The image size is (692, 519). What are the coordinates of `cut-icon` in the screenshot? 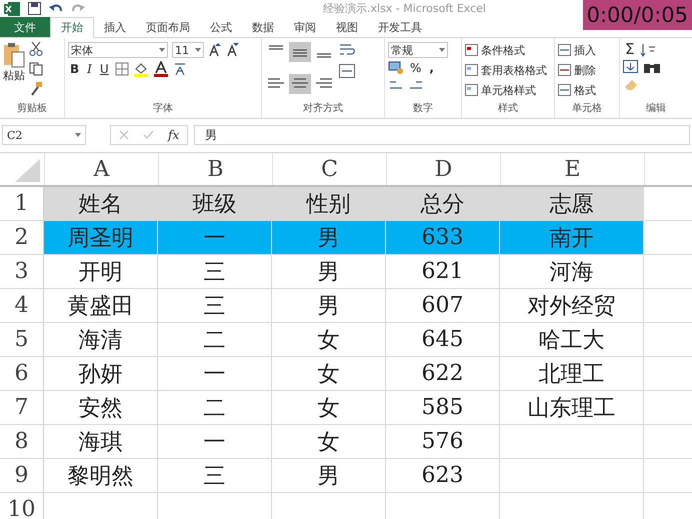 It's located at (36, 49).